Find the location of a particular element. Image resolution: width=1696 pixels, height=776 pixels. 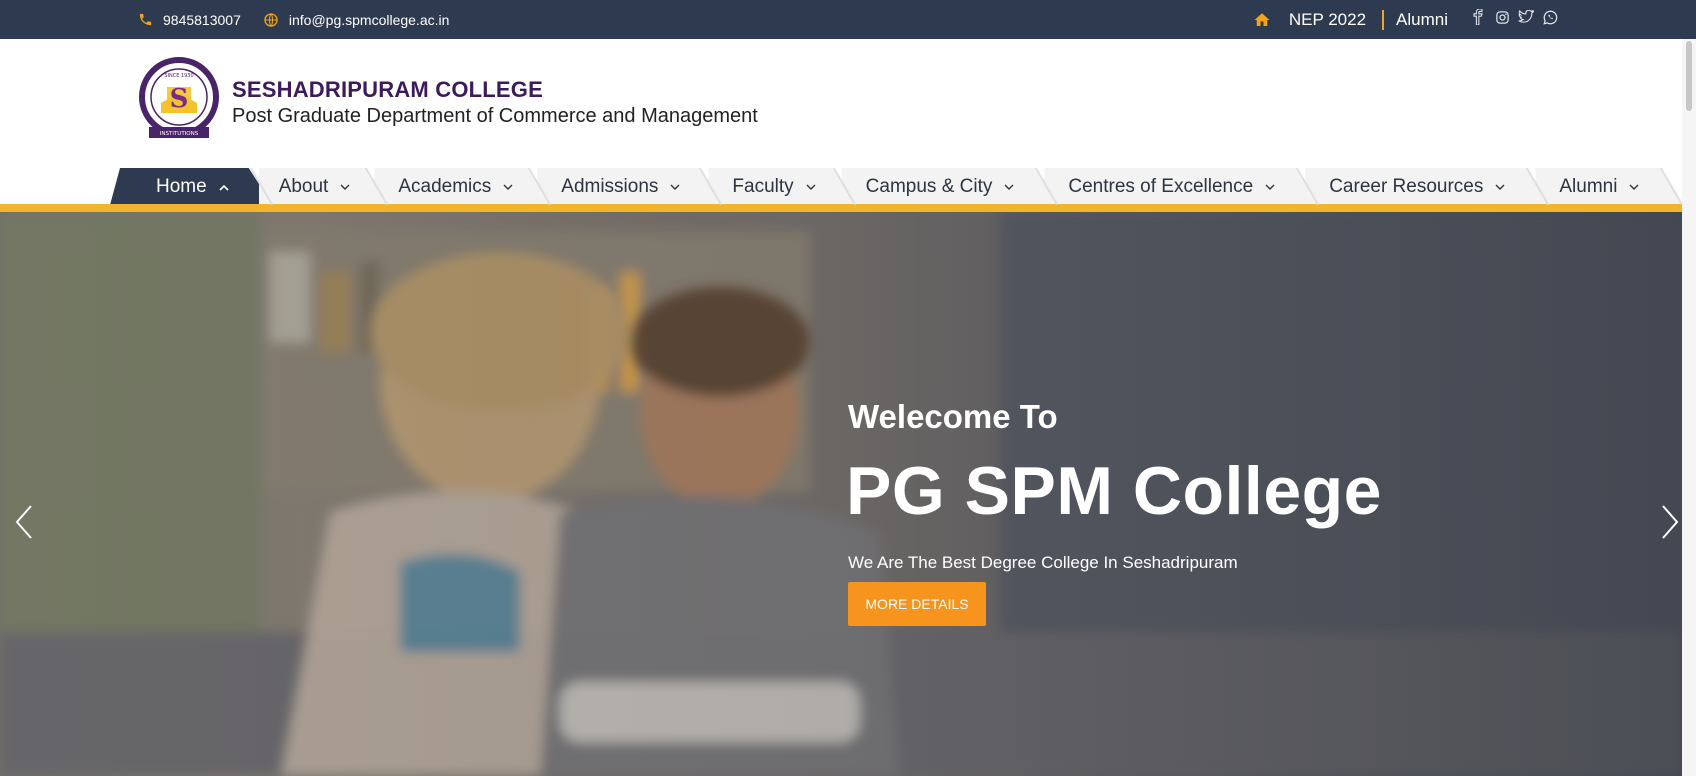

nav-alumni-label: Alumni is located at coordinates (1588, 186).